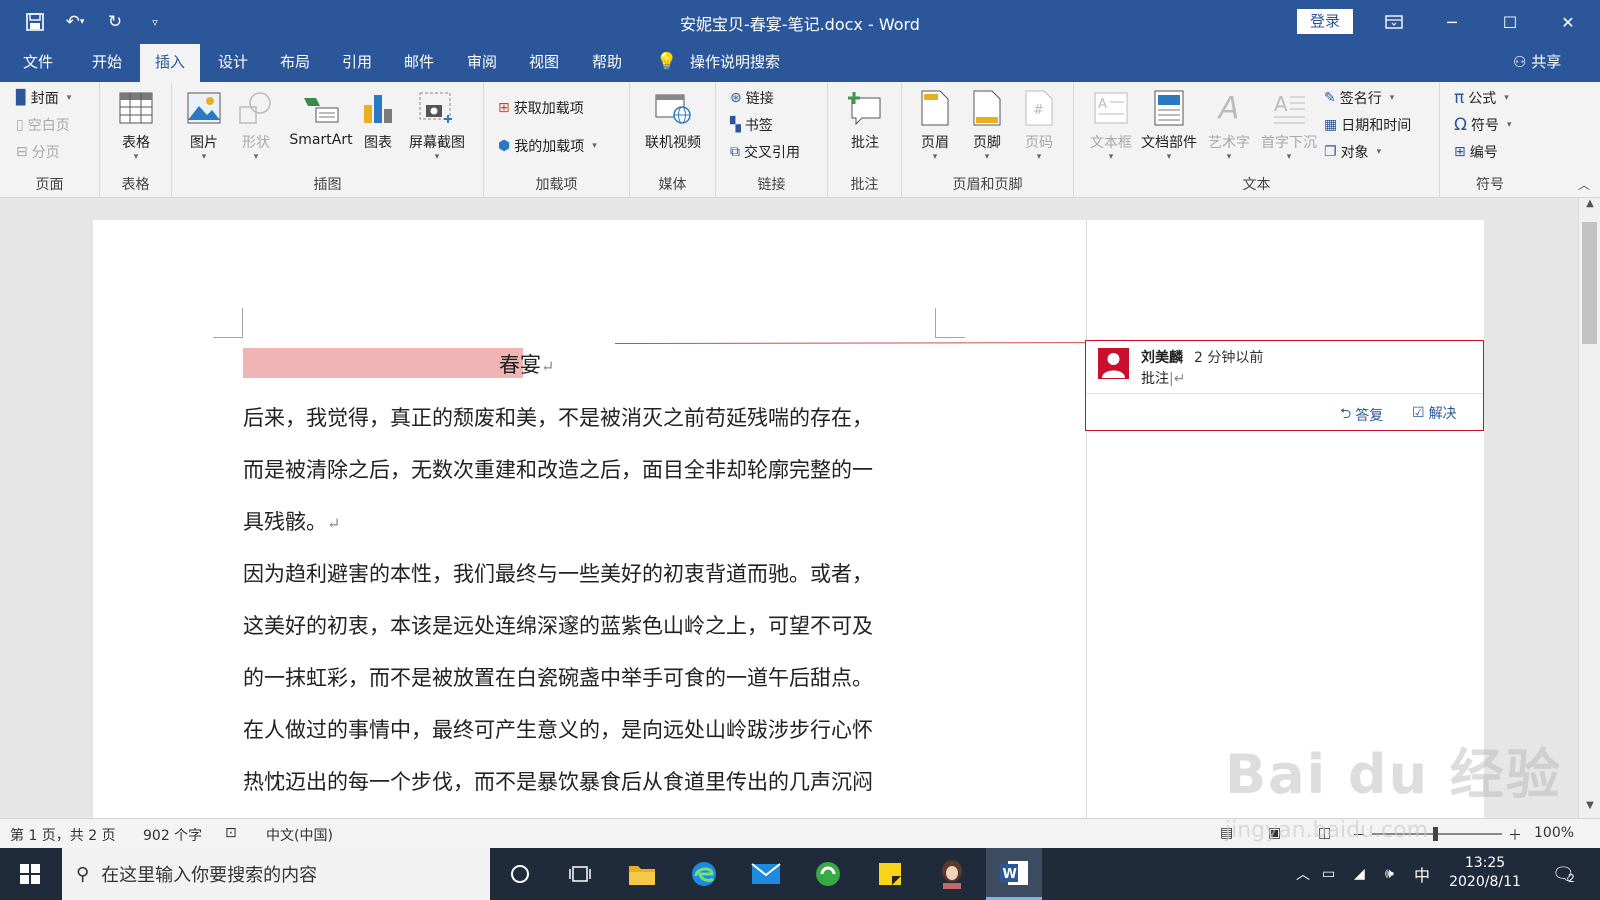 Image resolution: width=1600 pixels, height=900 pixels. I want to click on group-links: ⊛ 链接 ▚ 书签 ⧉ 交叉引用 链接, so click(772, 140).